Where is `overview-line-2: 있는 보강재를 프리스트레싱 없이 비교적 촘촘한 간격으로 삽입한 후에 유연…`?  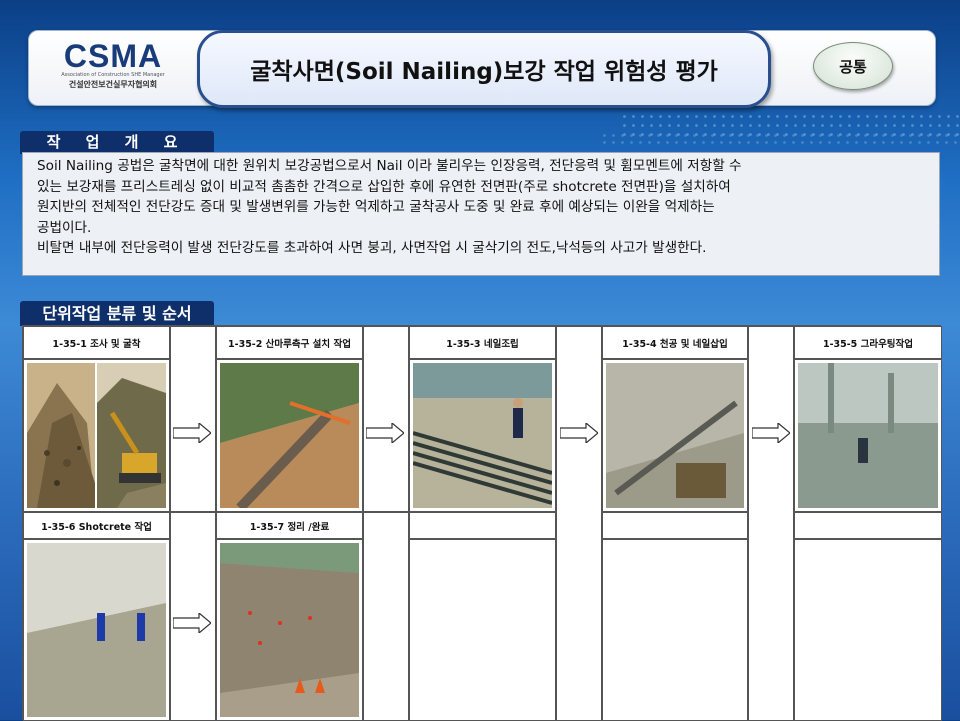
overview-line-2: 있는 보강재를 프리스트레싱 없이 비교적 촘촘한 간격으로 삽입한 후에 유연… is located at coordinates (384, 186).